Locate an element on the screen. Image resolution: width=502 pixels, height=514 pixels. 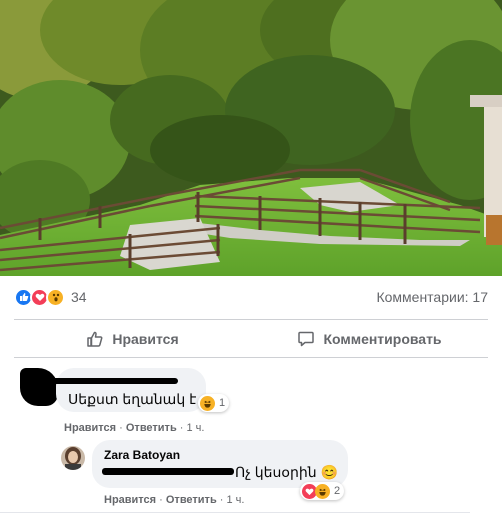
wow-icon is located at coordinates (55, 297).